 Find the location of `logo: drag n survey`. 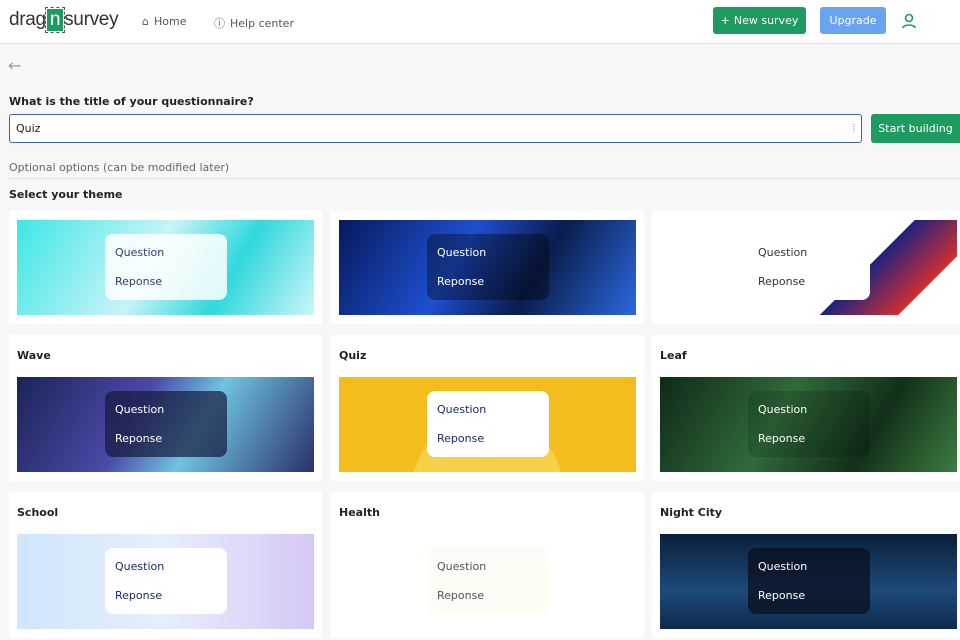

logo: drag n survey is located at coordinates (64, 20).